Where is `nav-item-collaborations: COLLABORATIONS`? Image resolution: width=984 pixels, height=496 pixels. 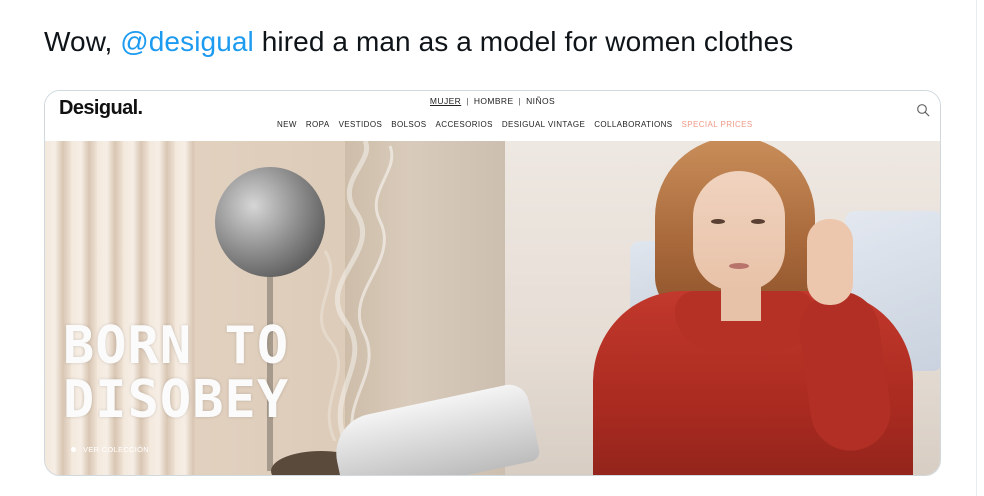
nav-item-collaborations: COLLABORATIONS is located at coordinates (633, 124).